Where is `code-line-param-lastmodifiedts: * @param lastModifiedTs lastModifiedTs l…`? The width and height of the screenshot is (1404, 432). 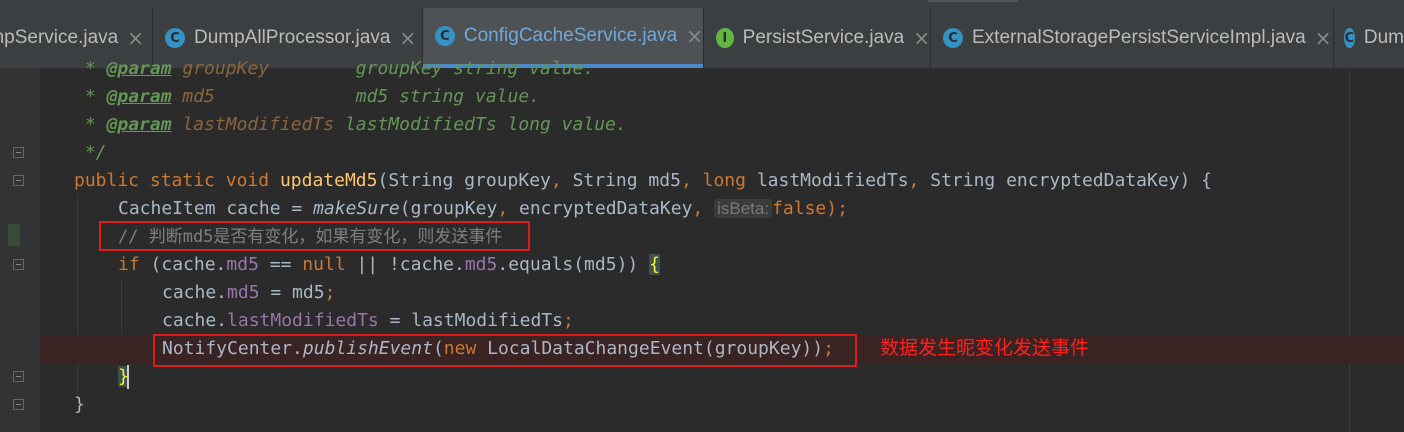
code-line-param-lastmodifiedts: * @param lastModifiedTs lastModifiedTs l… is located at coordinates (350, 125).